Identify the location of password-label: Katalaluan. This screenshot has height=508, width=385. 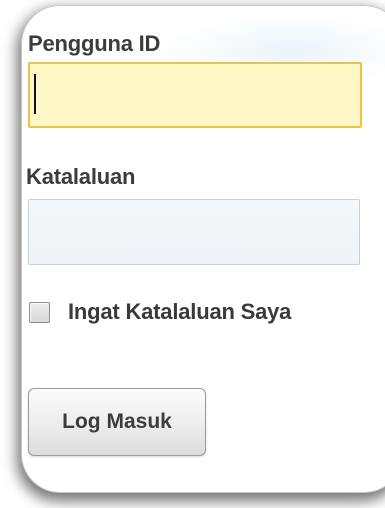
(81, 176).